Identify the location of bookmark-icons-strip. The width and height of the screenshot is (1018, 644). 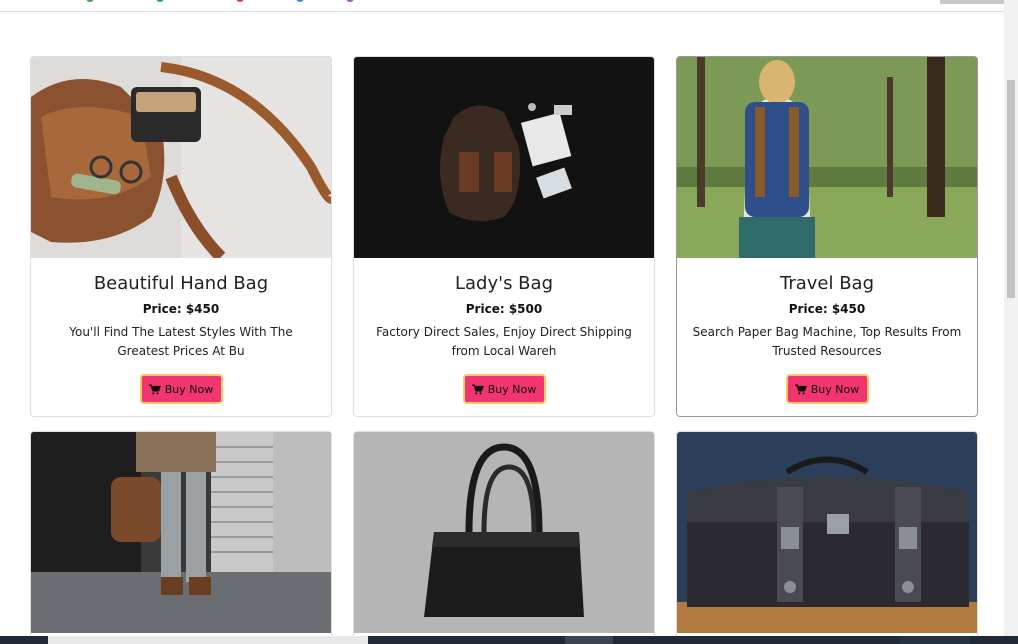
(210, 1).